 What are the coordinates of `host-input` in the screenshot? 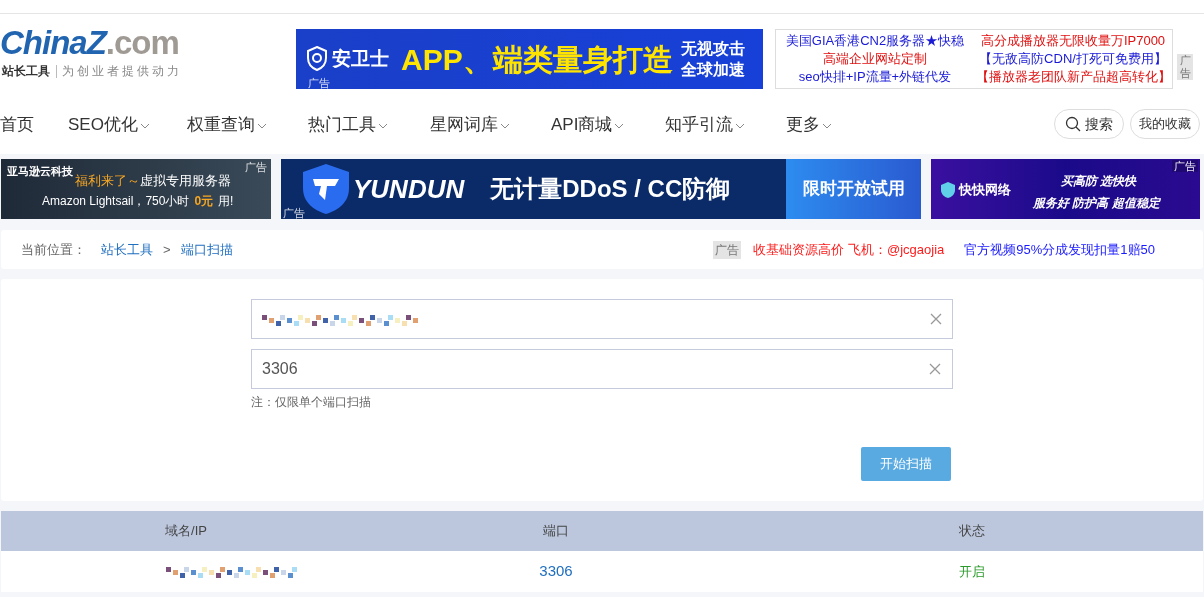 It's located at (602, 319).